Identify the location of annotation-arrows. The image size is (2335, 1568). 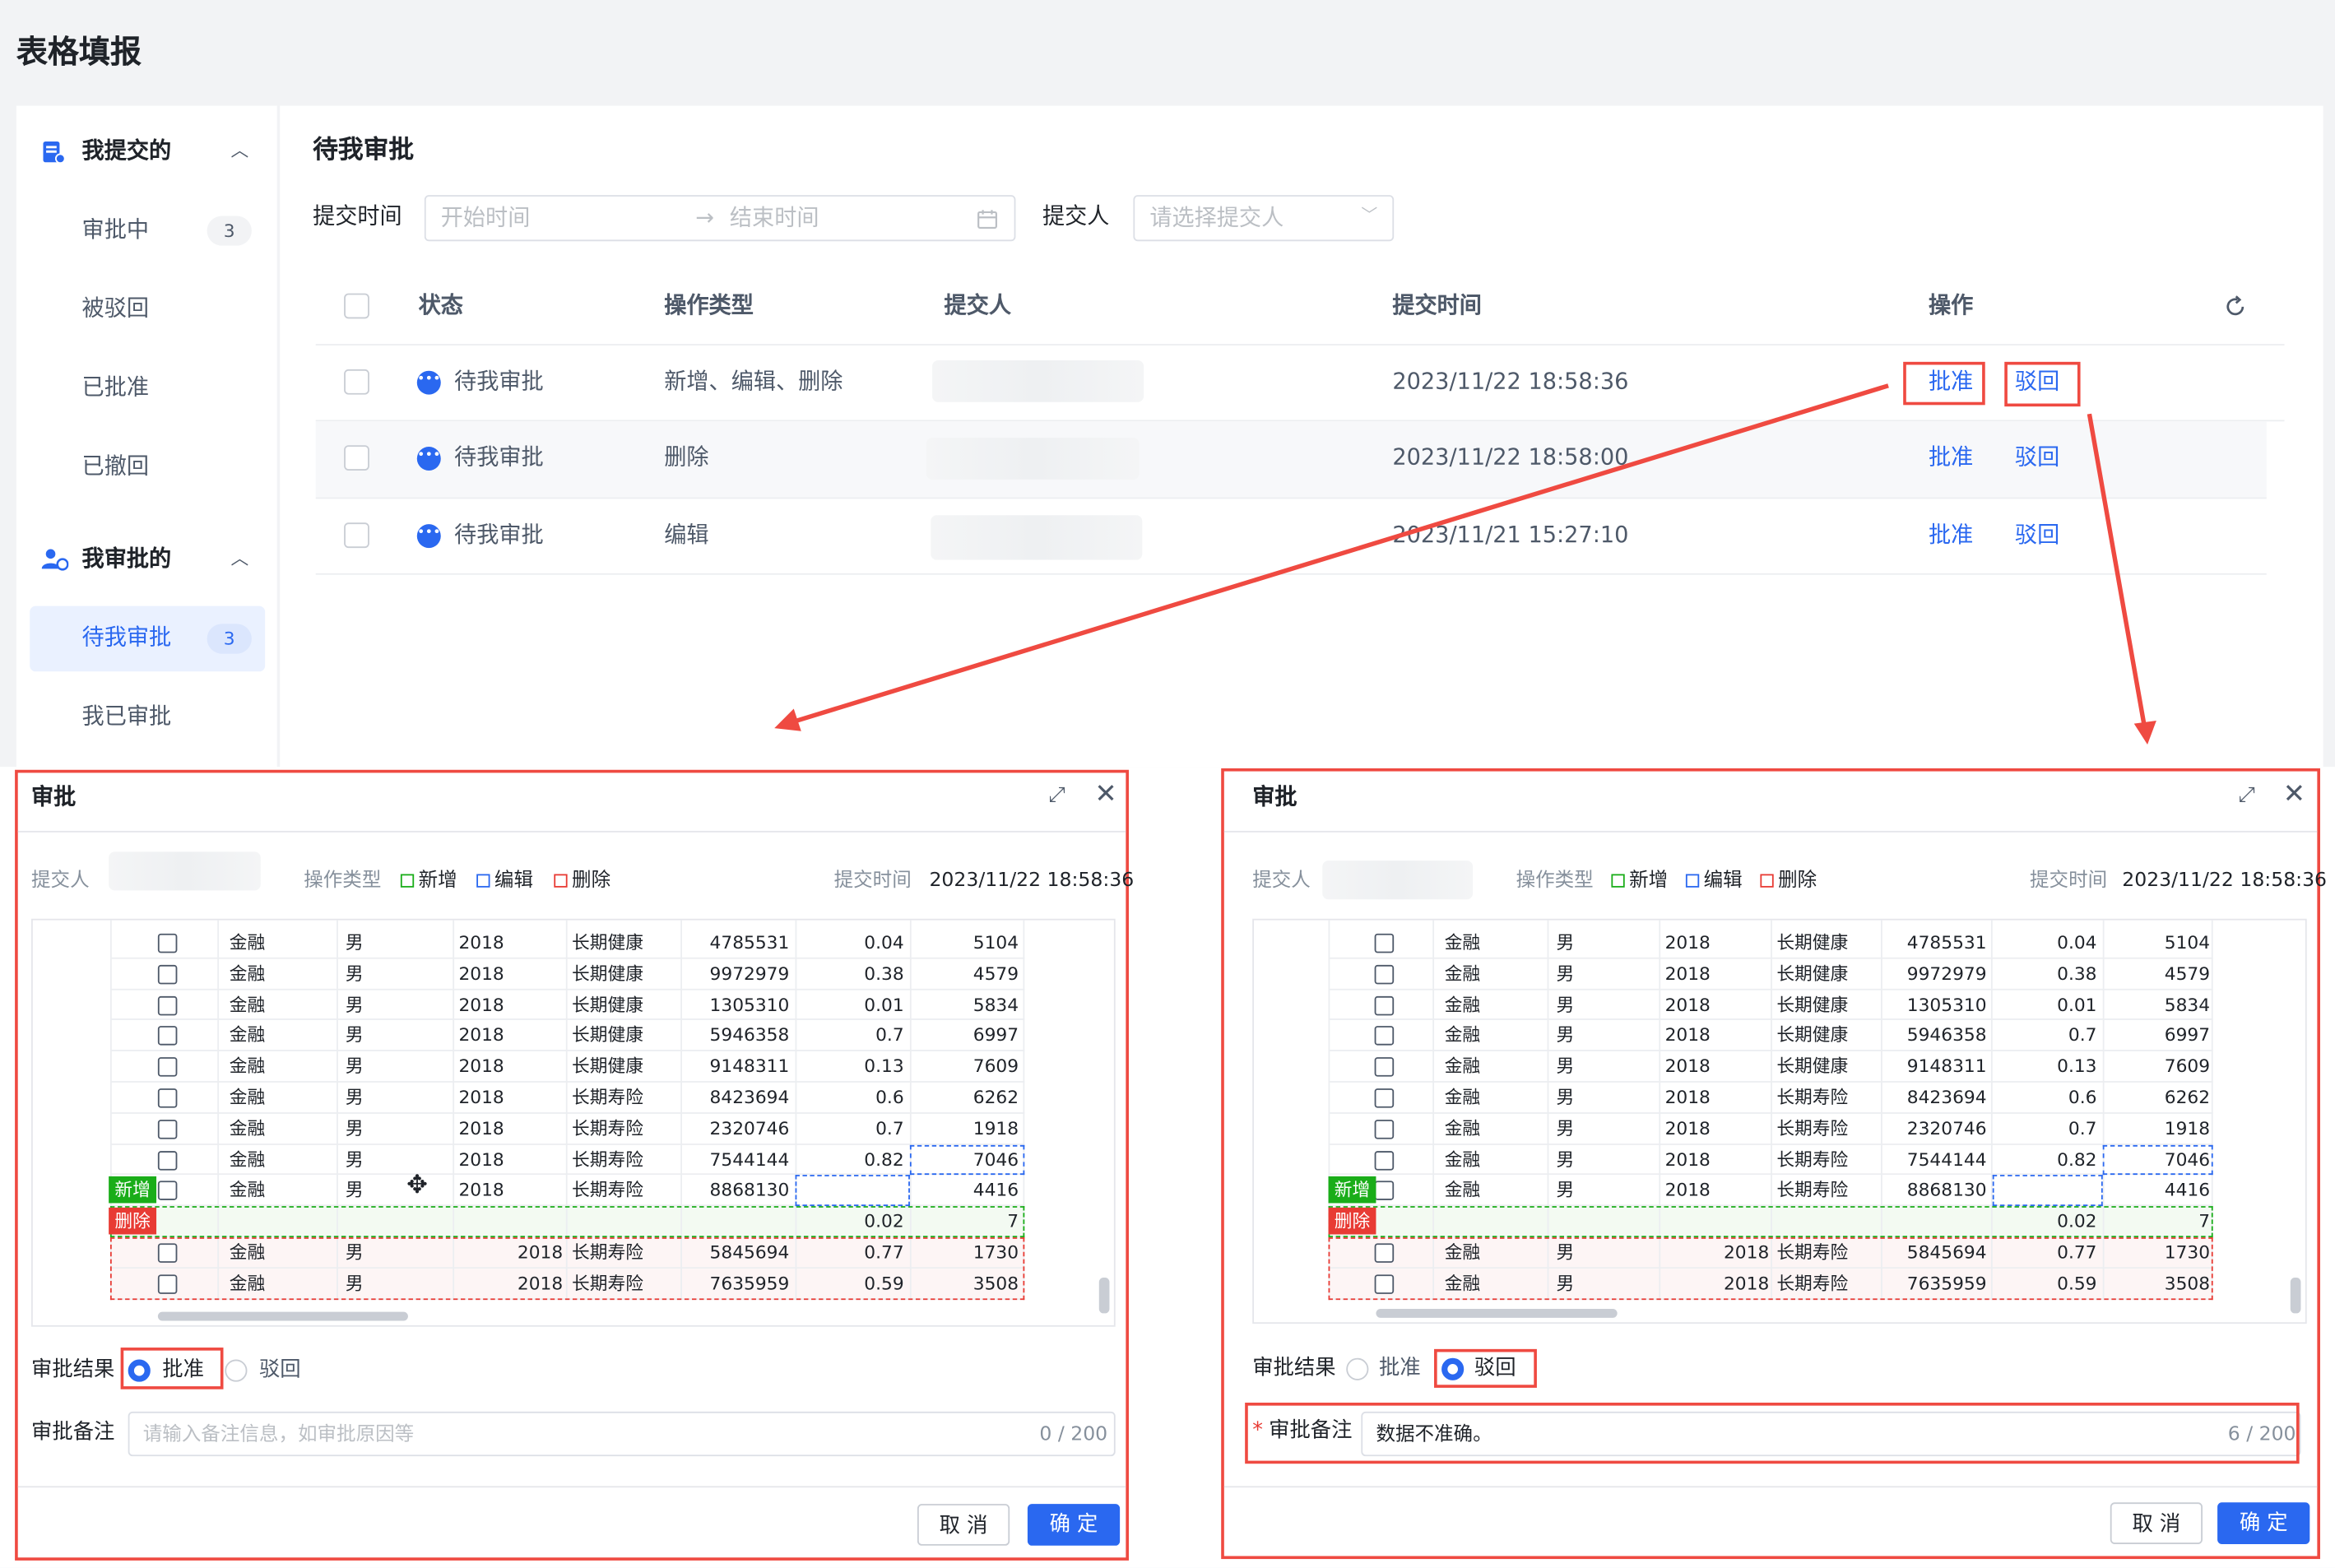
(1465, 564).